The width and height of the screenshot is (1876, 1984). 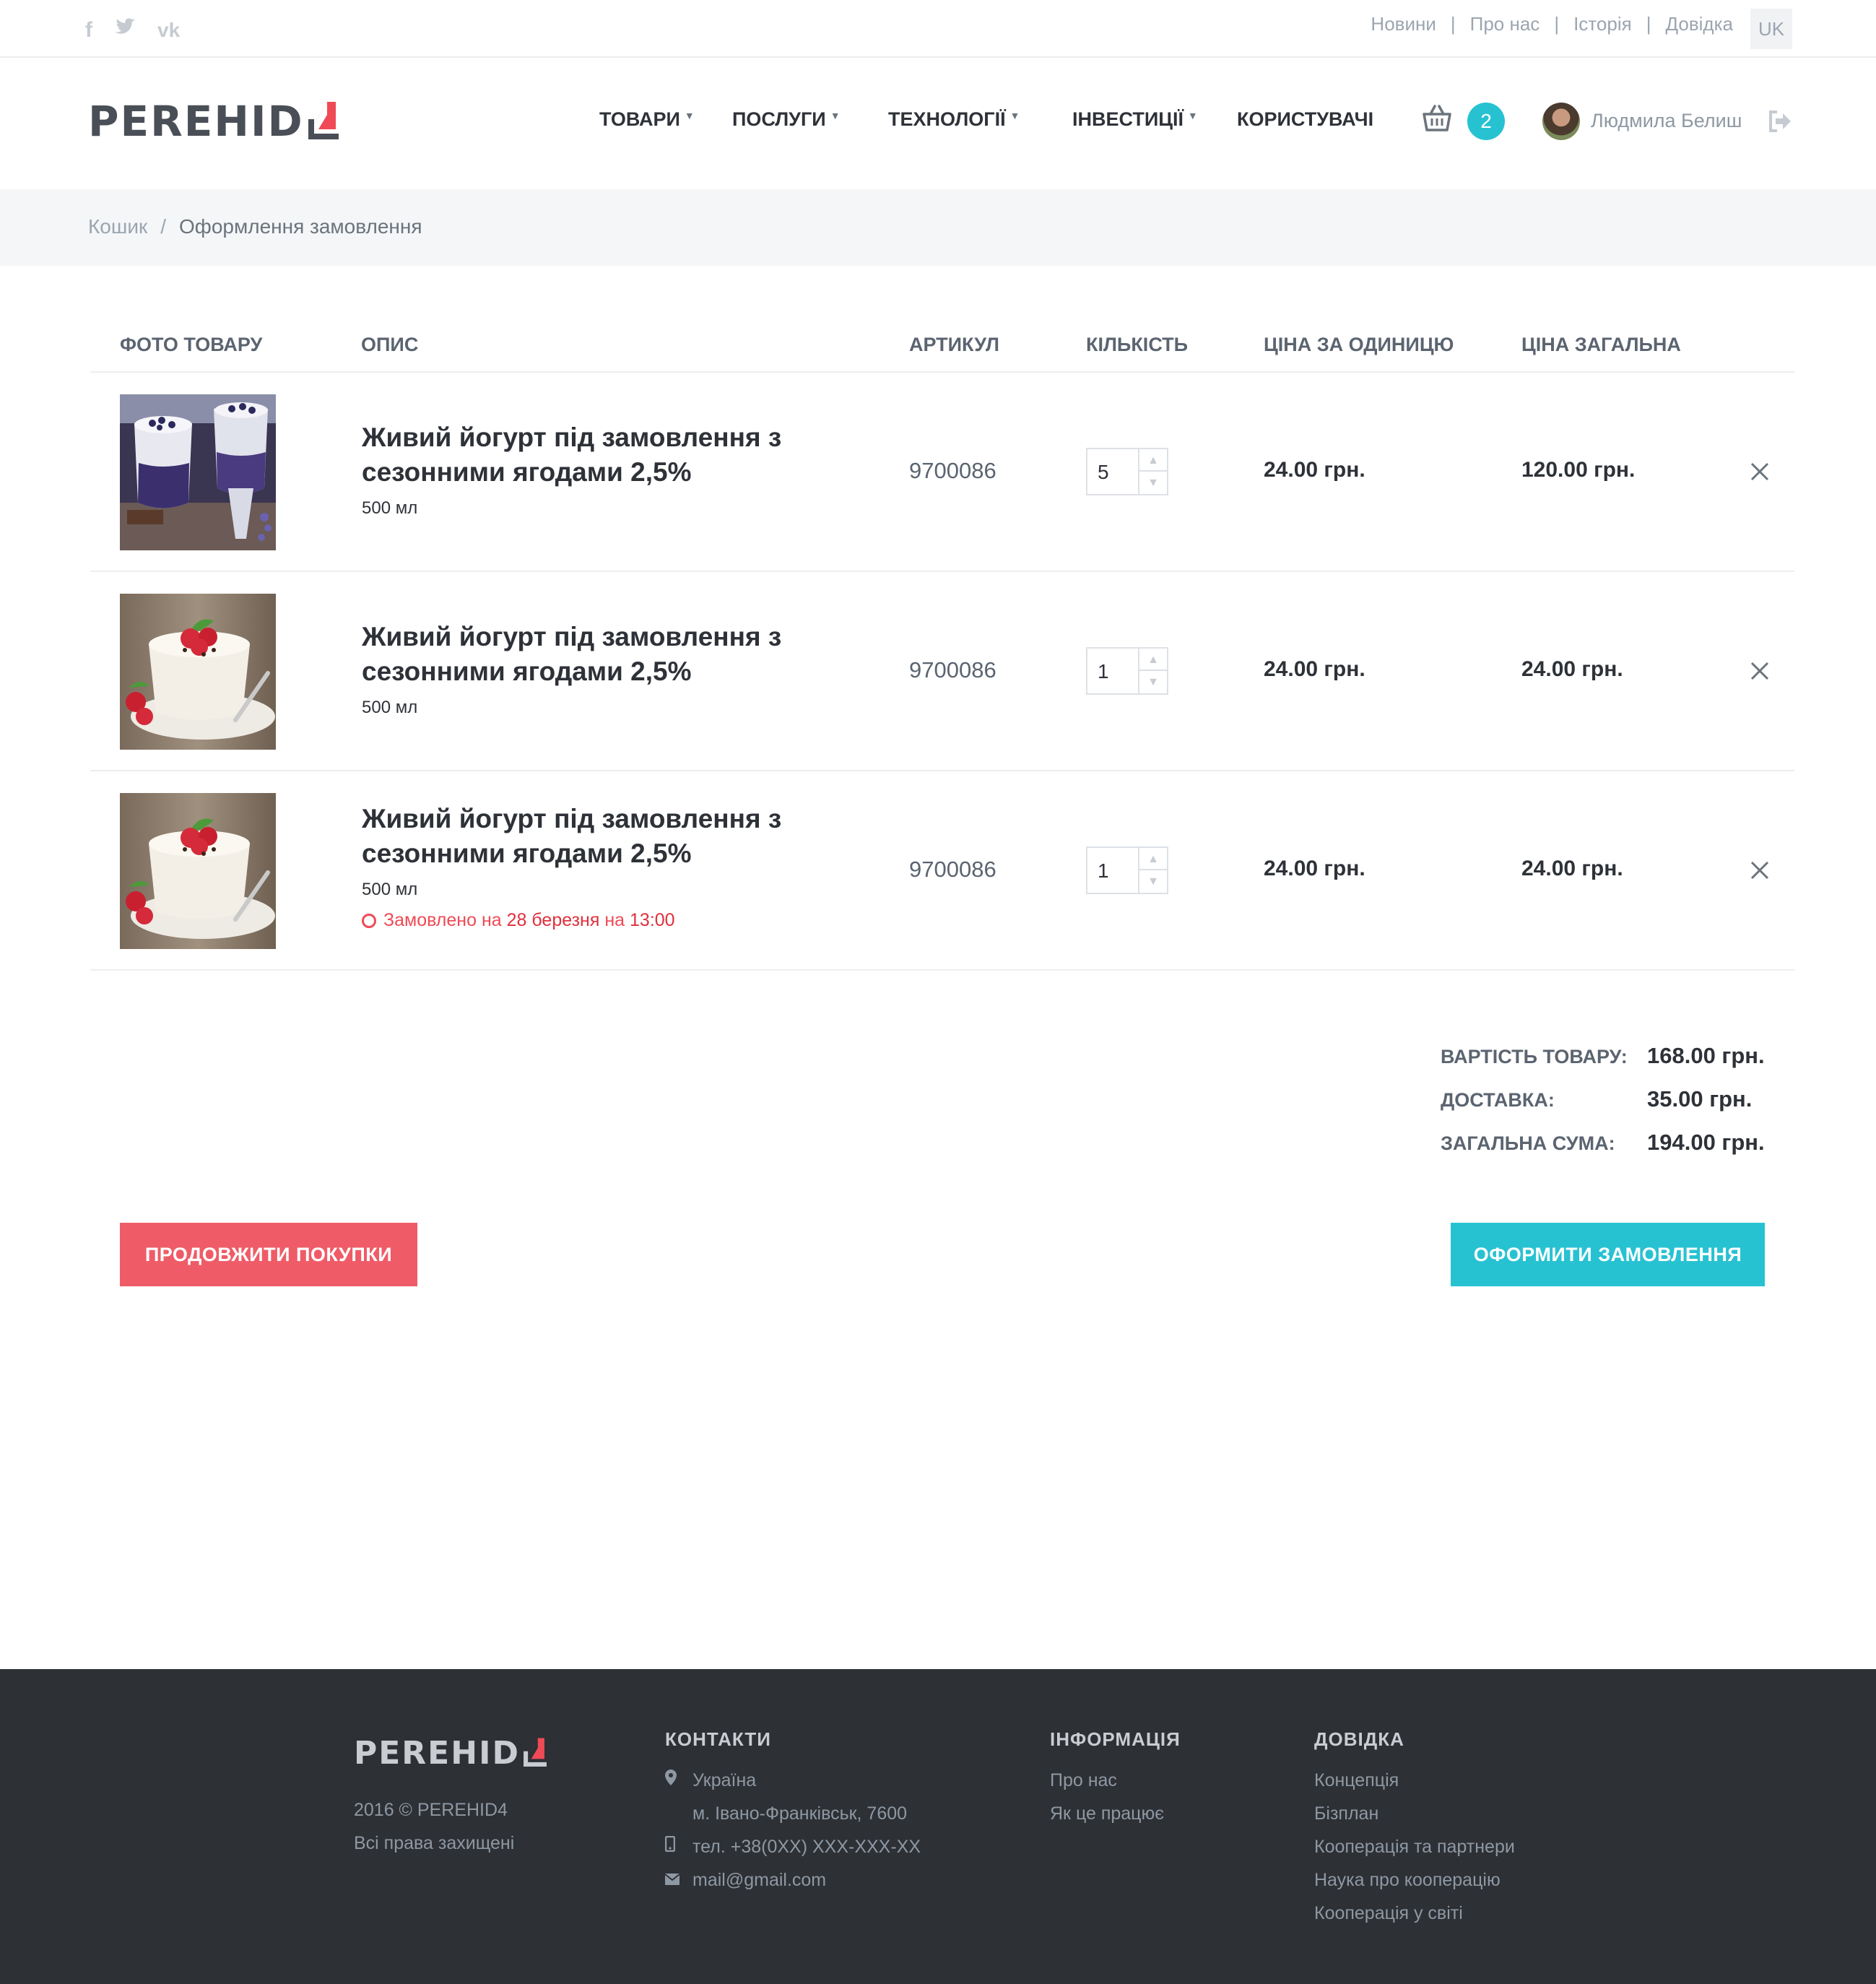 I want to click on social-links: f vk, so click(x=132, y=30).